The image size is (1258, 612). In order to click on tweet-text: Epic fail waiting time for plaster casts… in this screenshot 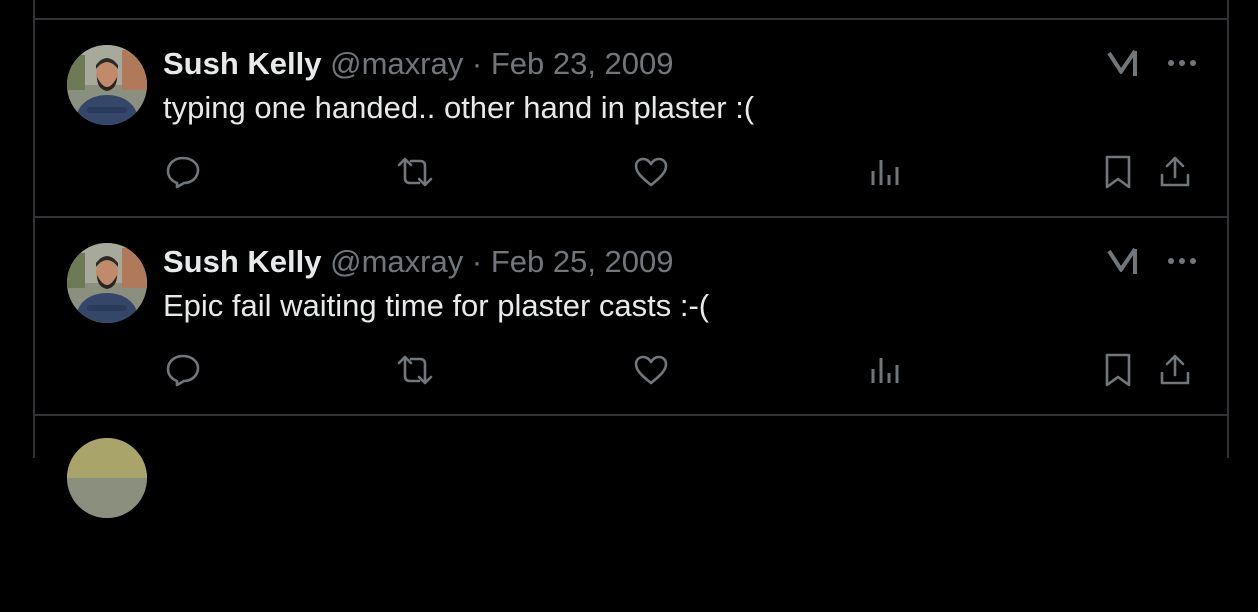, I will do `click(436, 305)`.